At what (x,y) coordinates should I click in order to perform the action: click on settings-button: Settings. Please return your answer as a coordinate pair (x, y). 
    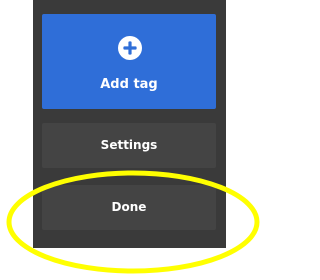
    Looking at the image, I should click on (129, 145).